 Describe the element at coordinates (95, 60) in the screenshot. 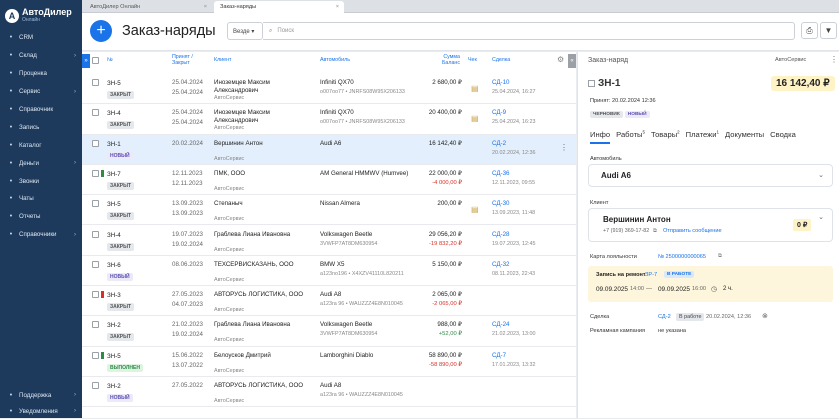

I see `select-all-checkbox` at that location.